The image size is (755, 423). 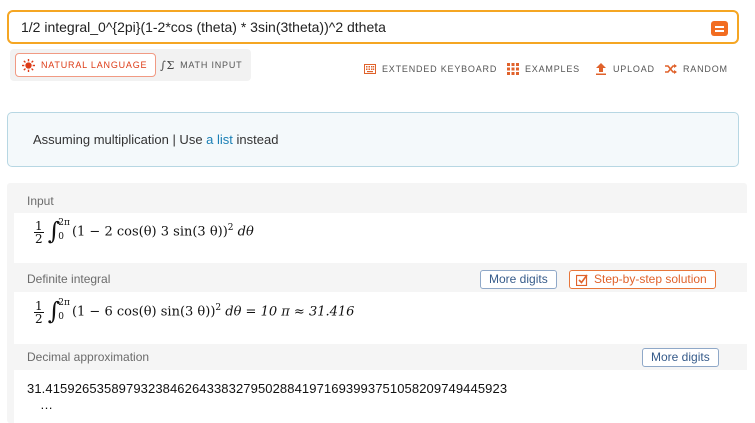 What do you see at coordinates (88, 357) in the screenshot?
I see `decimal-approximation-title: Decimal approximation` at bounding box center [88, 357].